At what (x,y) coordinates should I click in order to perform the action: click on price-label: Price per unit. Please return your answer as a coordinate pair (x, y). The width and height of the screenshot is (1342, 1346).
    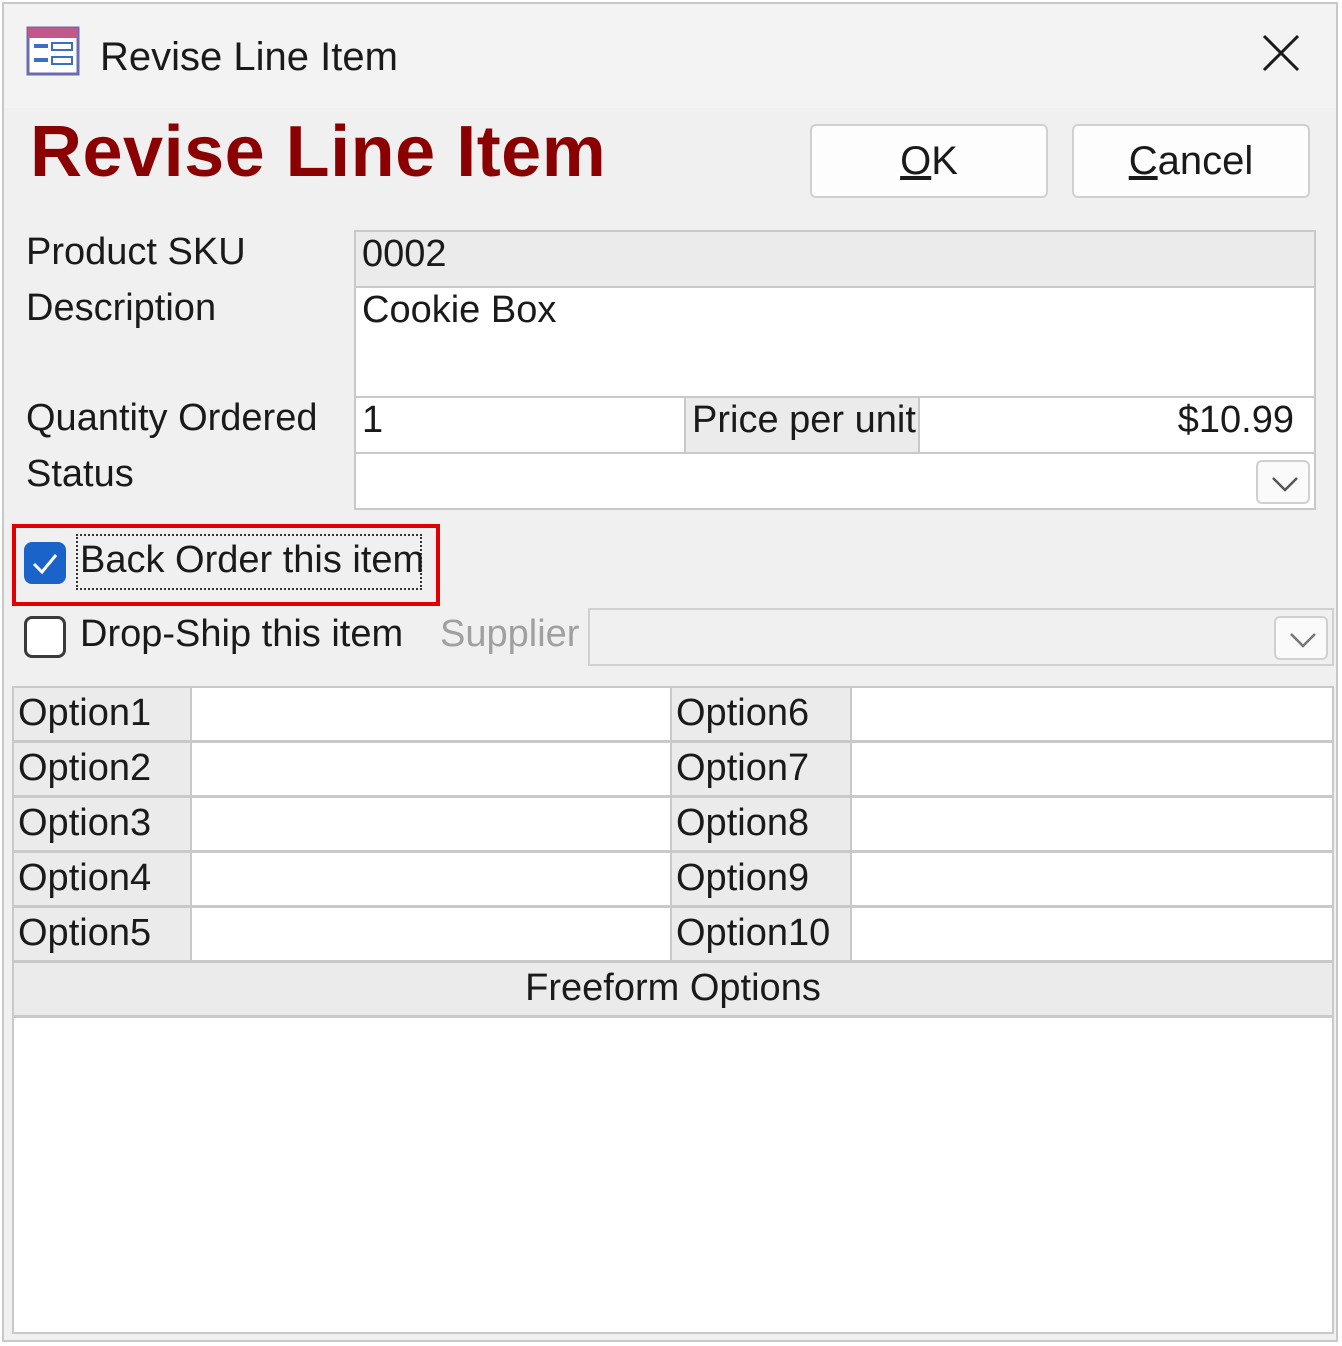
    Looking at the image, I should click on (802, 425).